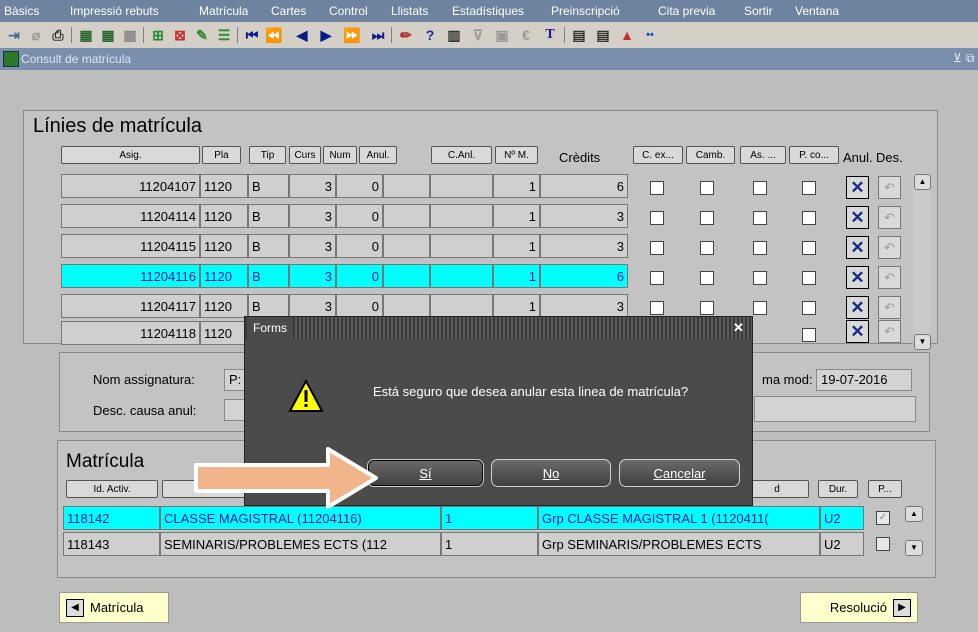  I want to click on menu-estadistiques: Estadístiques, so click(488, 11).